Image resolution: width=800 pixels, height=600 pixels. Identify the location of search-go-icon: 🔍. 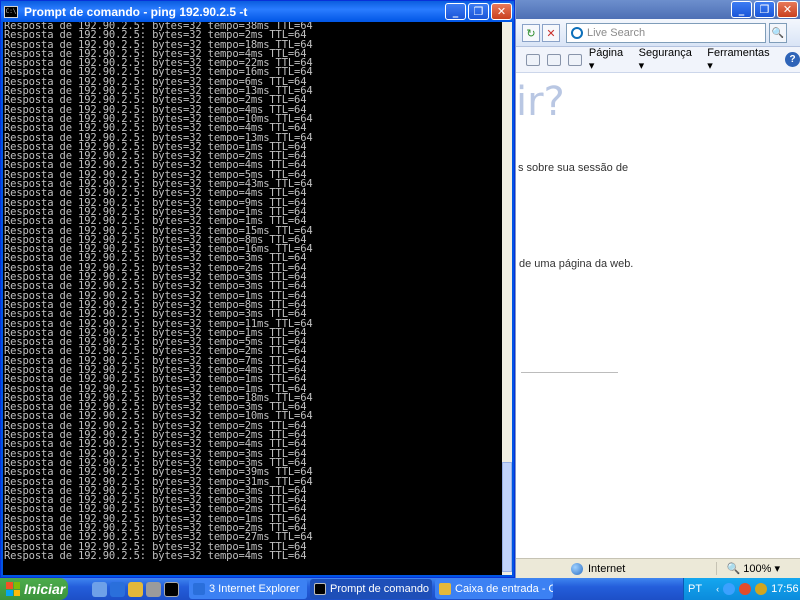
(778, 33).